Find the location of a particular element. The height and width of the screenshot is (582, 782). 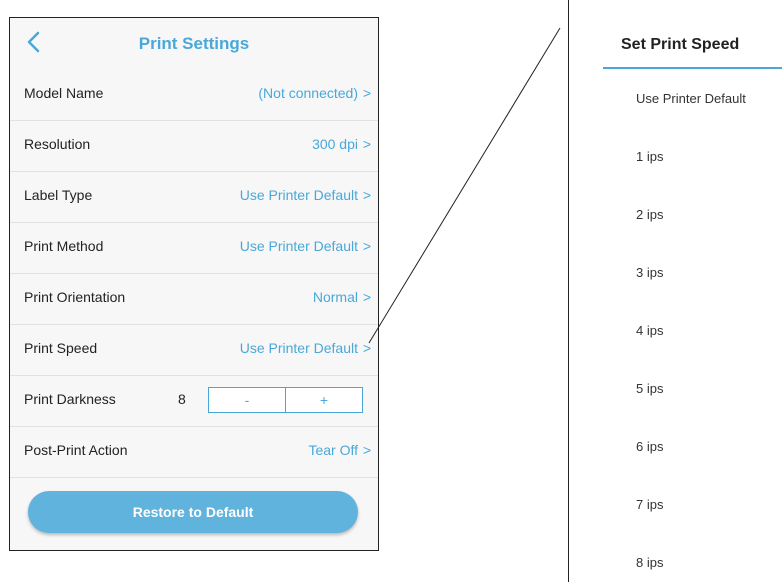

darkness-stepper: - + is located at coordinates (285, 400).